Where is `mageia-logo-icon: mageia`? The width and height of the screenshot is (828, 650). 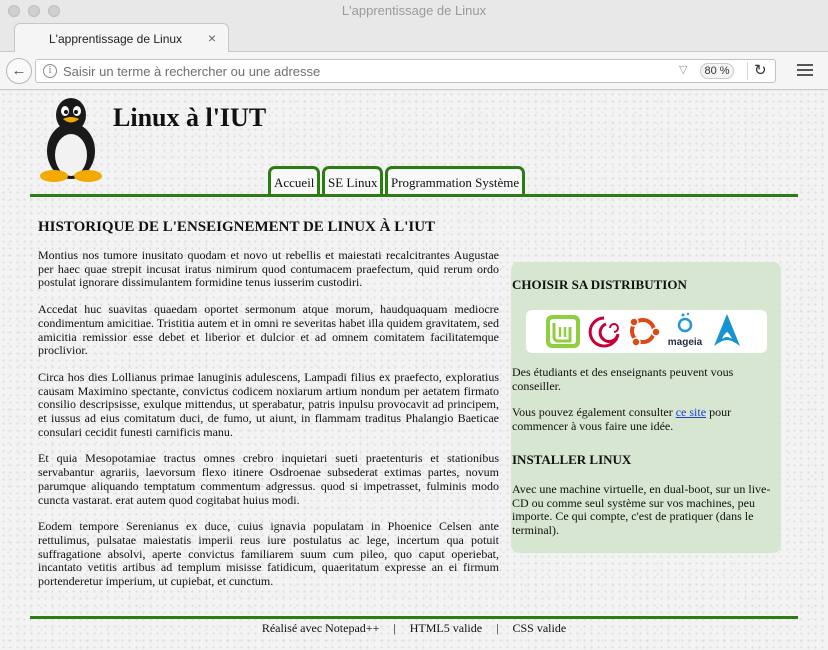
mageia-logo-icon: mageia is located at coordinates (685, 330).